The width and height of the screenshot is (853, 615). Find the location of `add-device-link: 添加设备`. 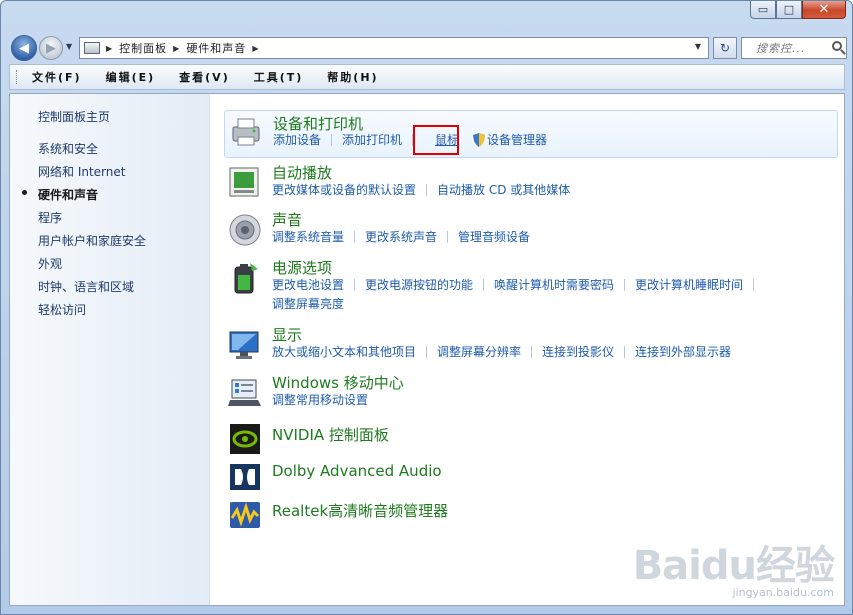

add-device-link: 添加设备 is located at coordinates (297, 140).